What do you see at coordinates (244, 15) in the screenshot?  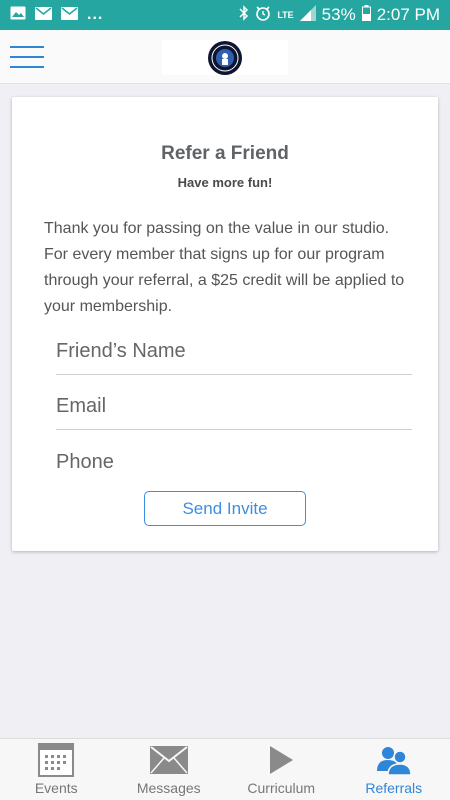 I see `bluetooth-icon` at bounding box center [244, 15].